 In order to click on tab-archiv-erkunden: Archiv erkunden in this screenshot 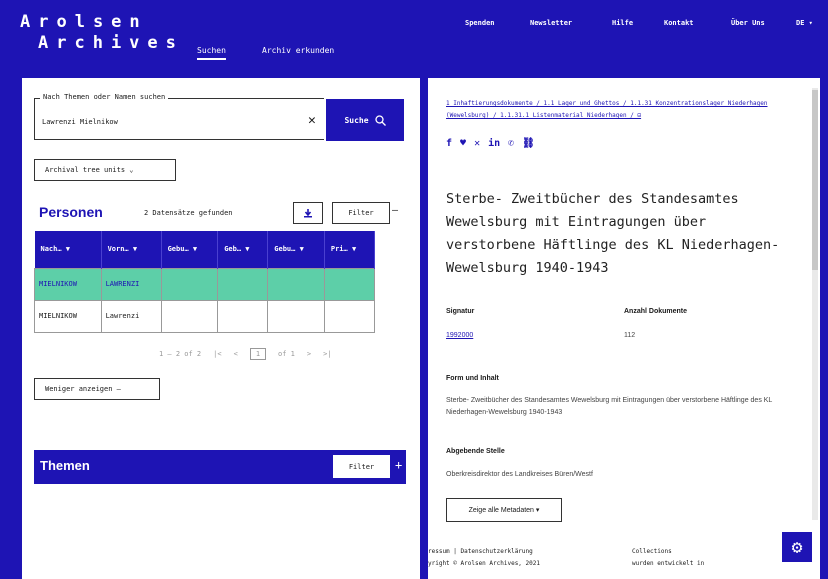, I will do `click(298, 50)`.